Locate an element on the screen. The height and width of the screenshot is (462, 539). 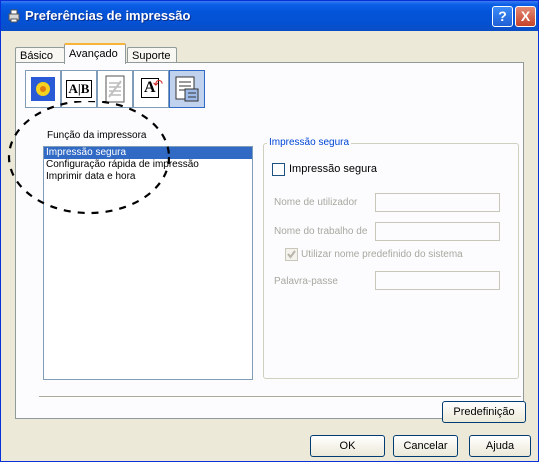
checkmark-icon is located at coordinates (291, 254).